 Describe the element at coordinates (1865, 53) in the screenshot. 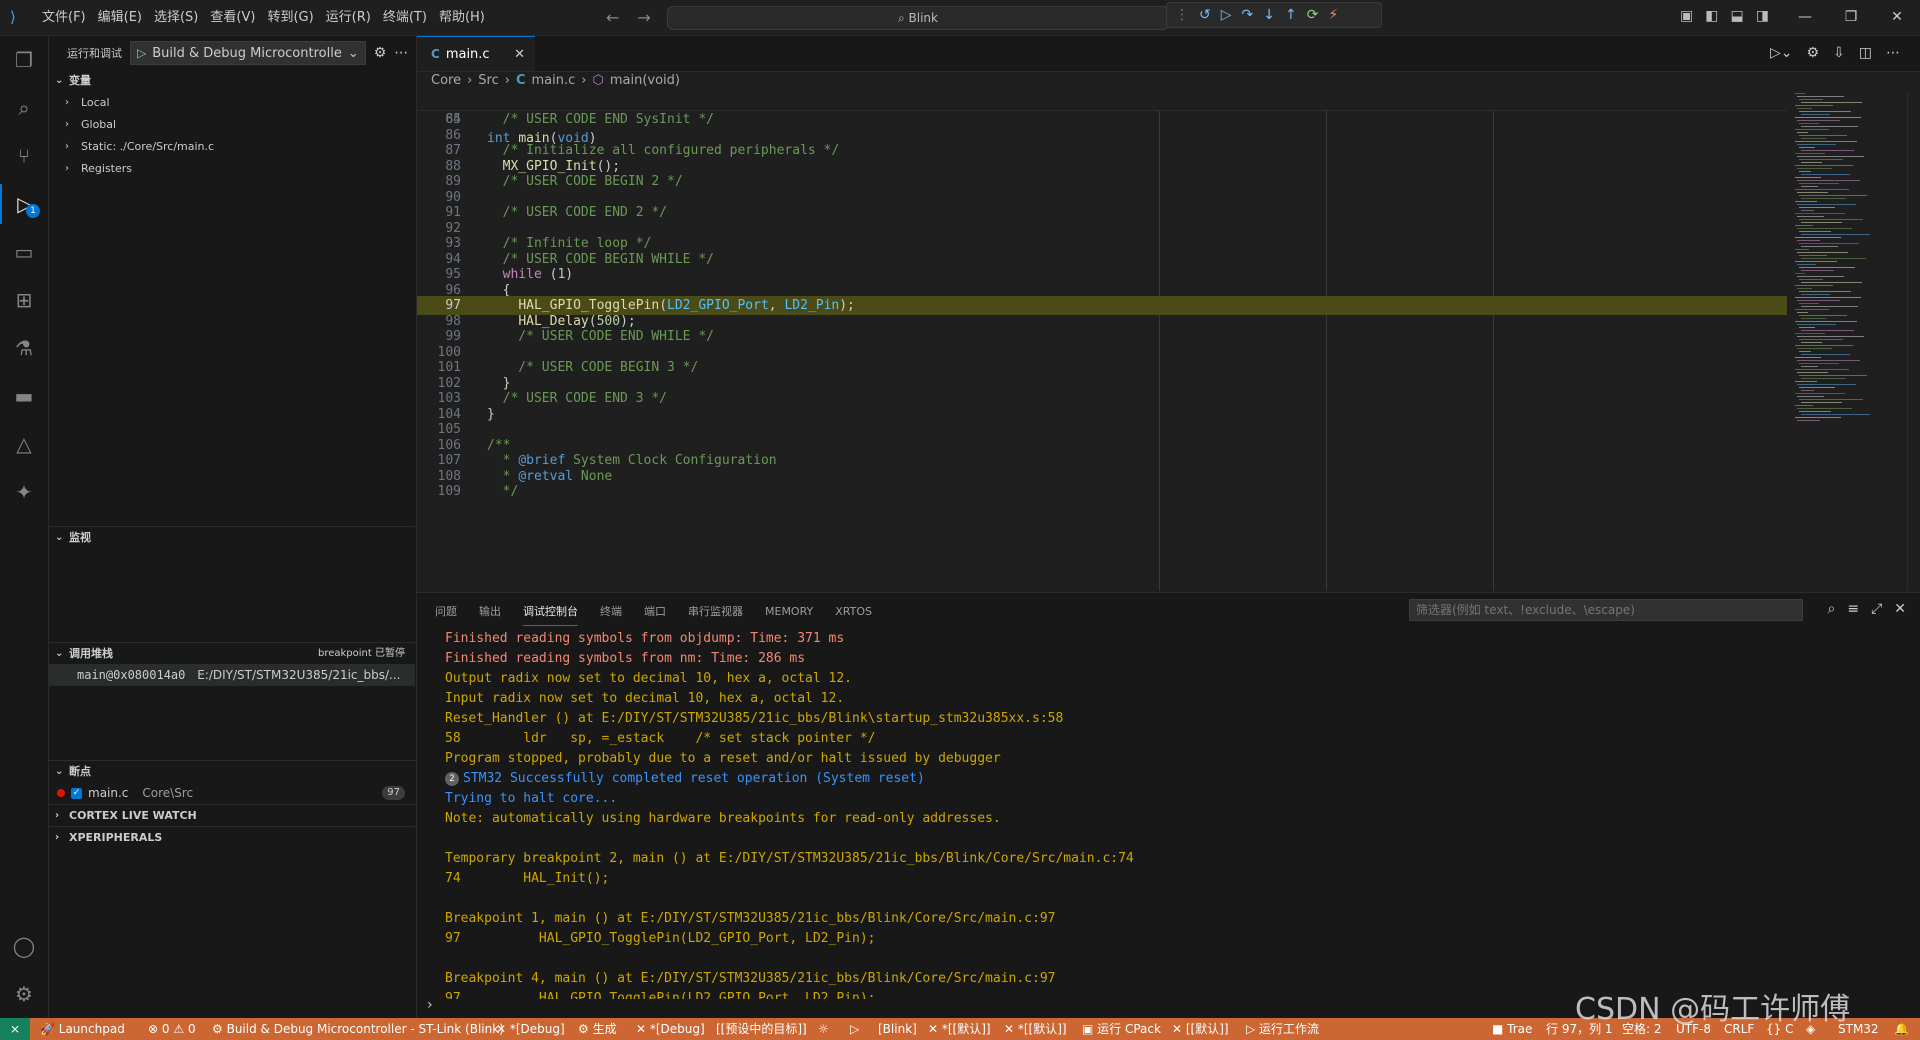

I see `split-editor-icon: ◫` at that location.